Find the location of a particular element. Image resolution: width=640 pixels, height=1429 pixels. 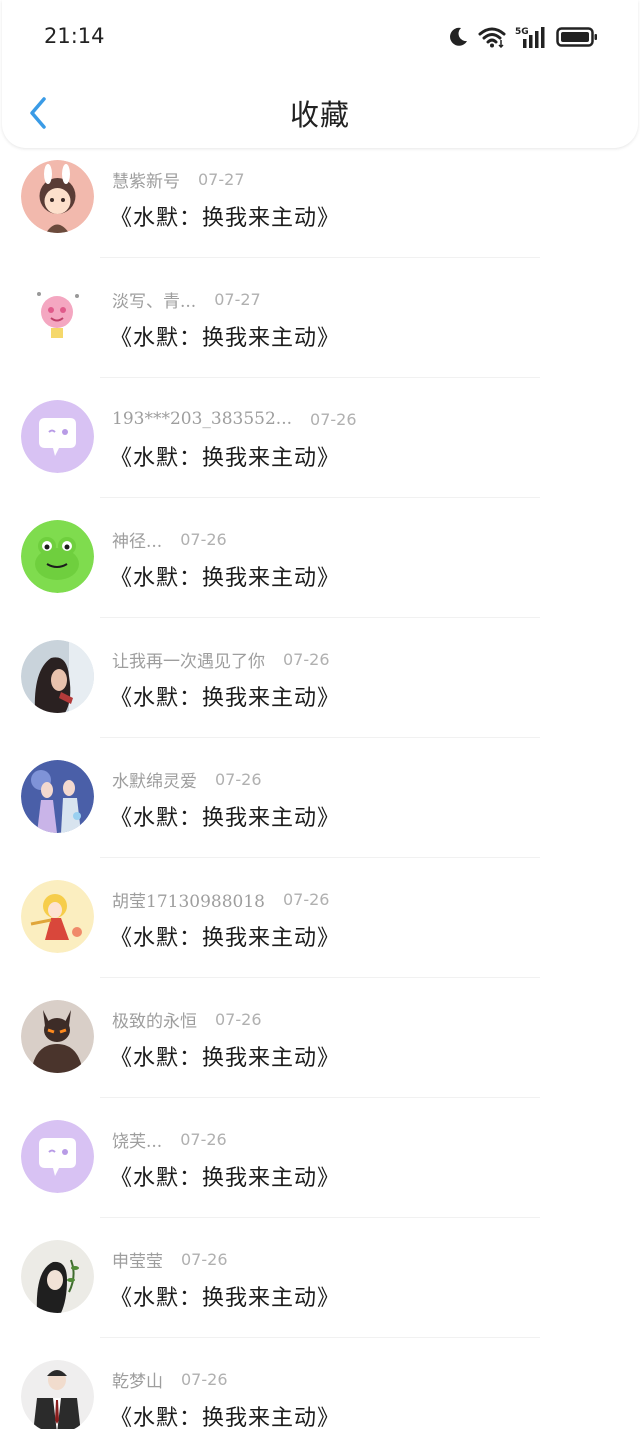

user-name: 让我再一次遇见了你 is located at coordinates (188, 661).